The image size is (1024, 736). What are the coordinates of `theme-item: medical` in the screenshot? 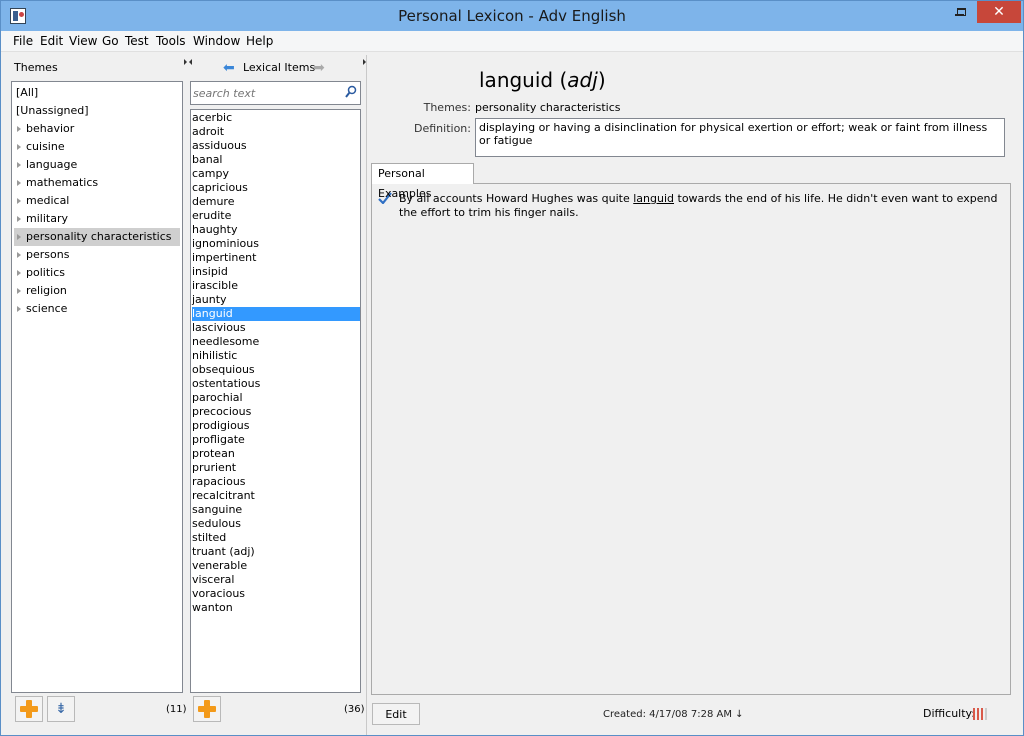 It's located at (97, 201).